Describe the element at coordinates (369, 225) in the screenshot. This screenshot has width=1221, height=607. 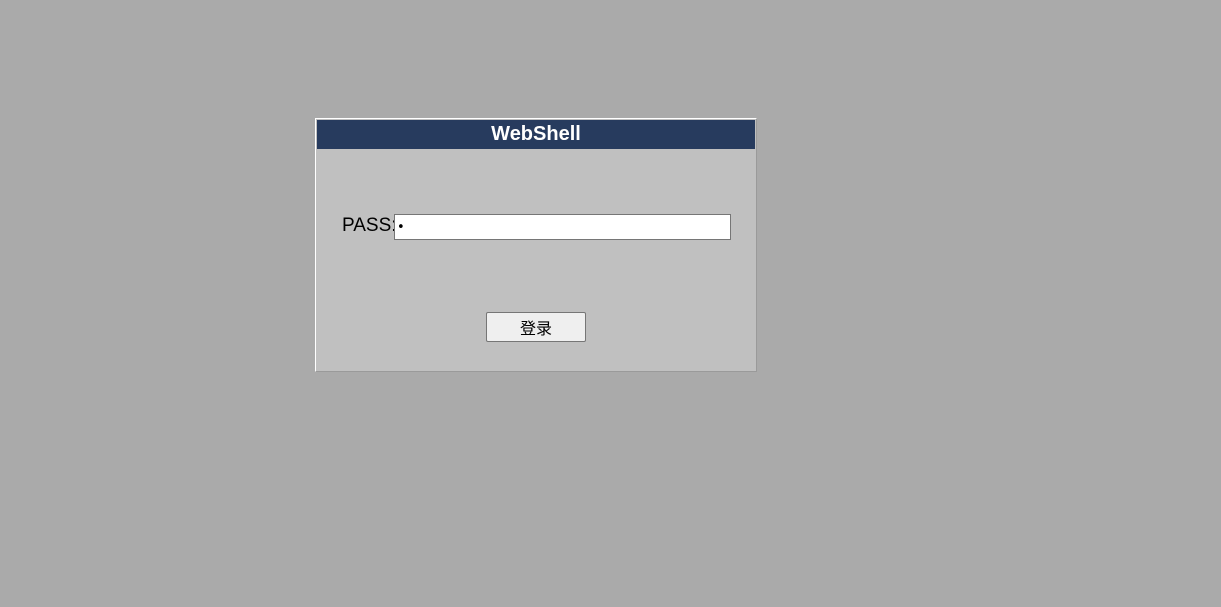
I see `pass-label: PASS:` at that location.